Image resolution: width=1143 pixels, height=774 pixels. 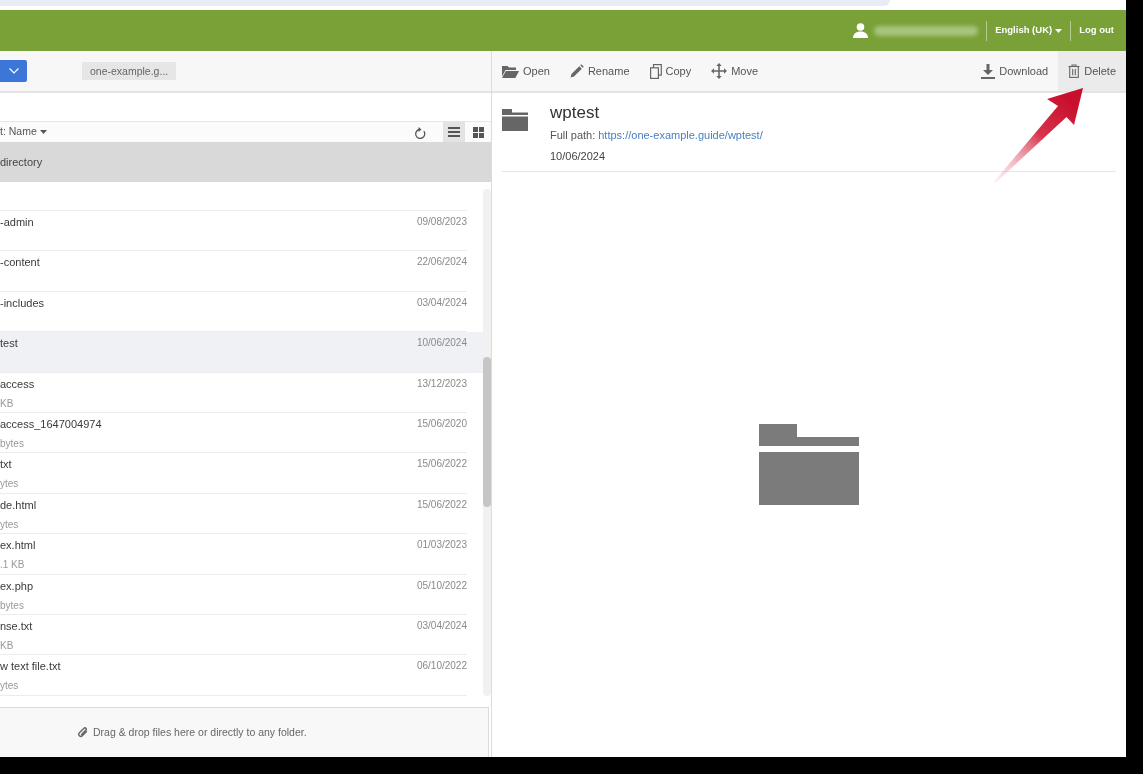 What do you see at coordinates (599, 71) in the screenshot?
I see `rename-button: Rename` at bounding box center [599, 71].